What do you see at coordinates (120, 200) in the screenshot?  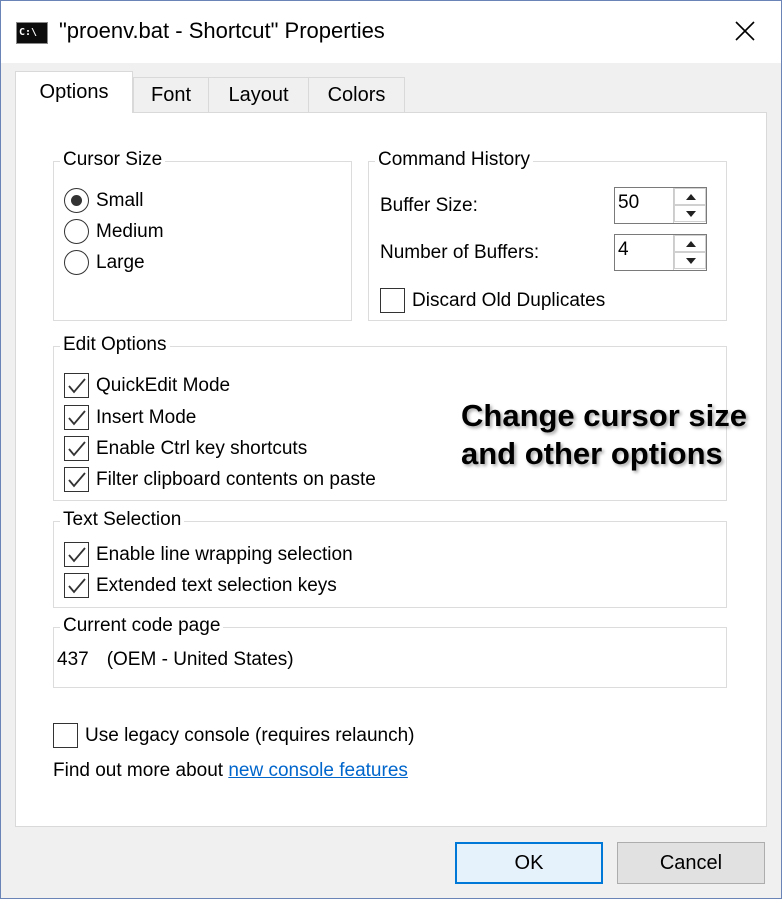 I see `radio-label: Small` at bounding box center [120, 200].